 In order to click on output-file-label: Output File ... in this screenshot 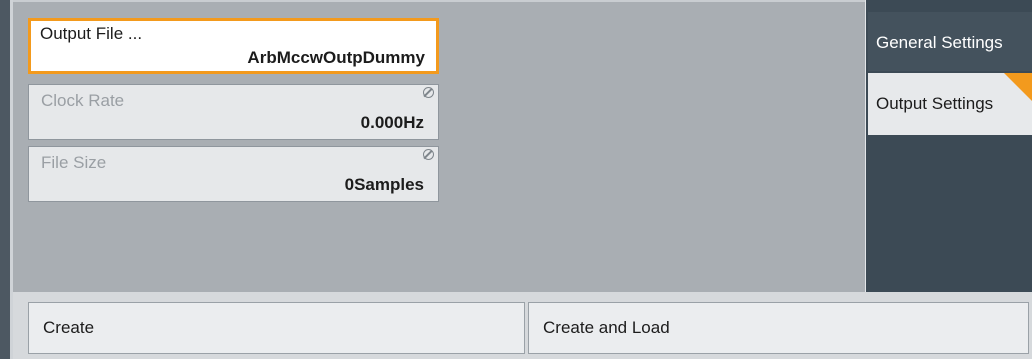, I will do `click(91, 33)`.